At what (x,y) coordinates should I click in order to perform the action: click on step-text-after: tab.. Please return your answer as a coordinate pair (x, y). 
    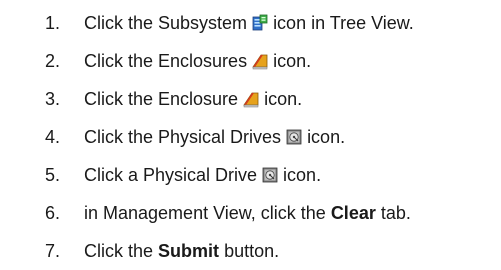
    Looking at the image, I should click on (395, 212).